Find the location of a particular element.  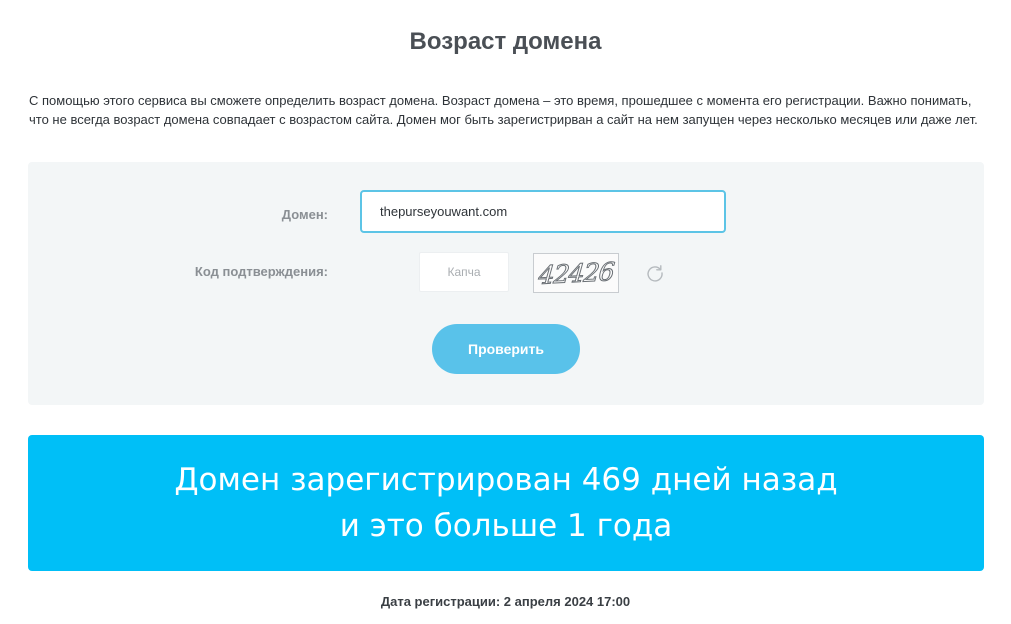

refresh-icon is located at coordinates (655, 273).